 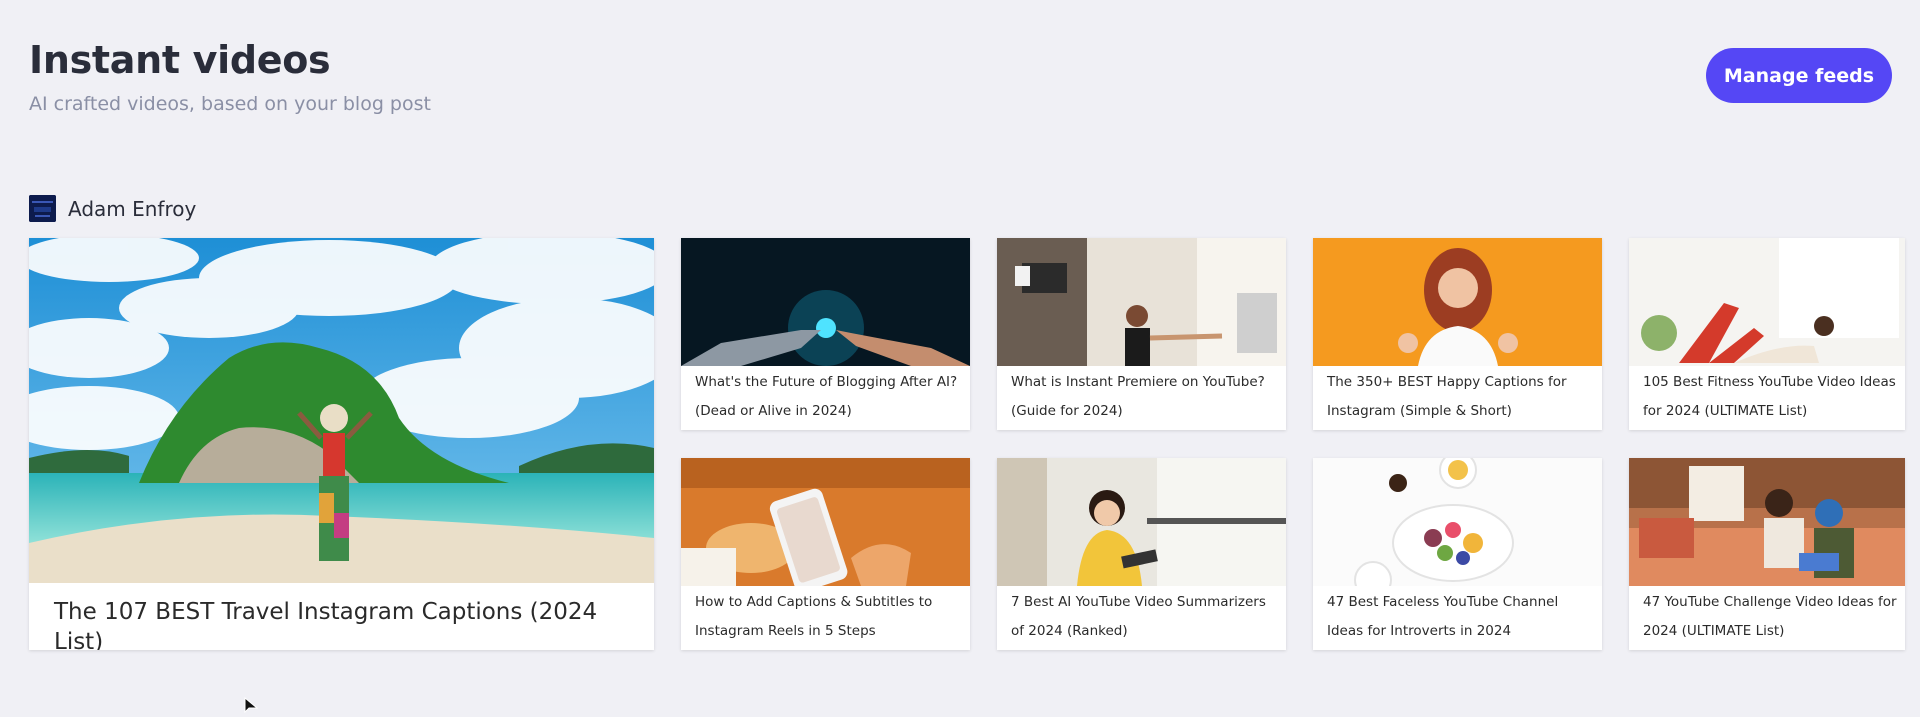 What do you see at coordinates (132, 208) in the screenshot?
I see `feed-name: Adam Enfroy` at bounding box center [132, 208].